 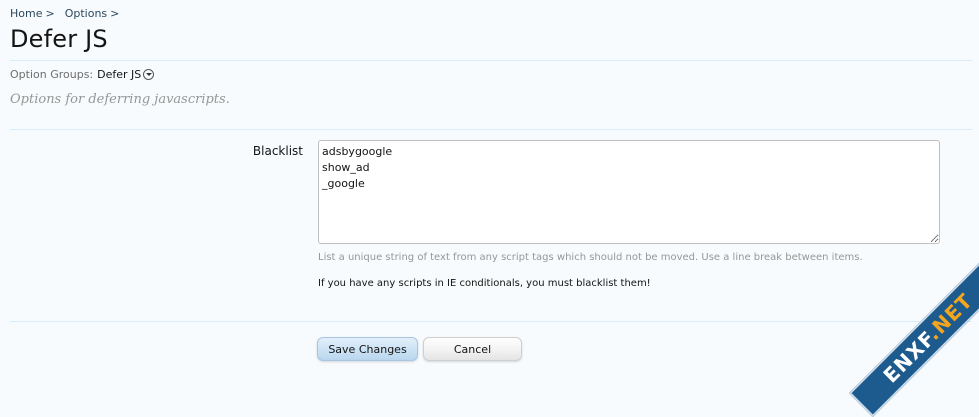 I want to click on page-description: Options for deferring javascripts., so click(x=120, y=99).